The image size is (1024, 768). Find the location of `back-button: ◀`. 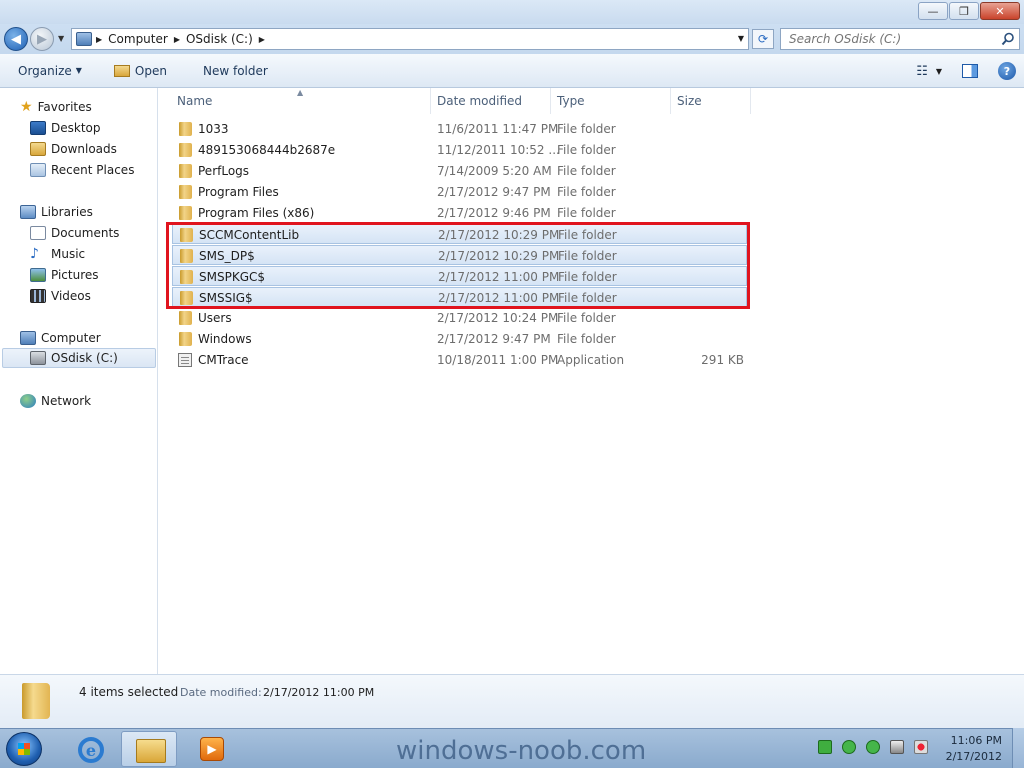

back-button: ◀ is located at coordinates (16, 39).